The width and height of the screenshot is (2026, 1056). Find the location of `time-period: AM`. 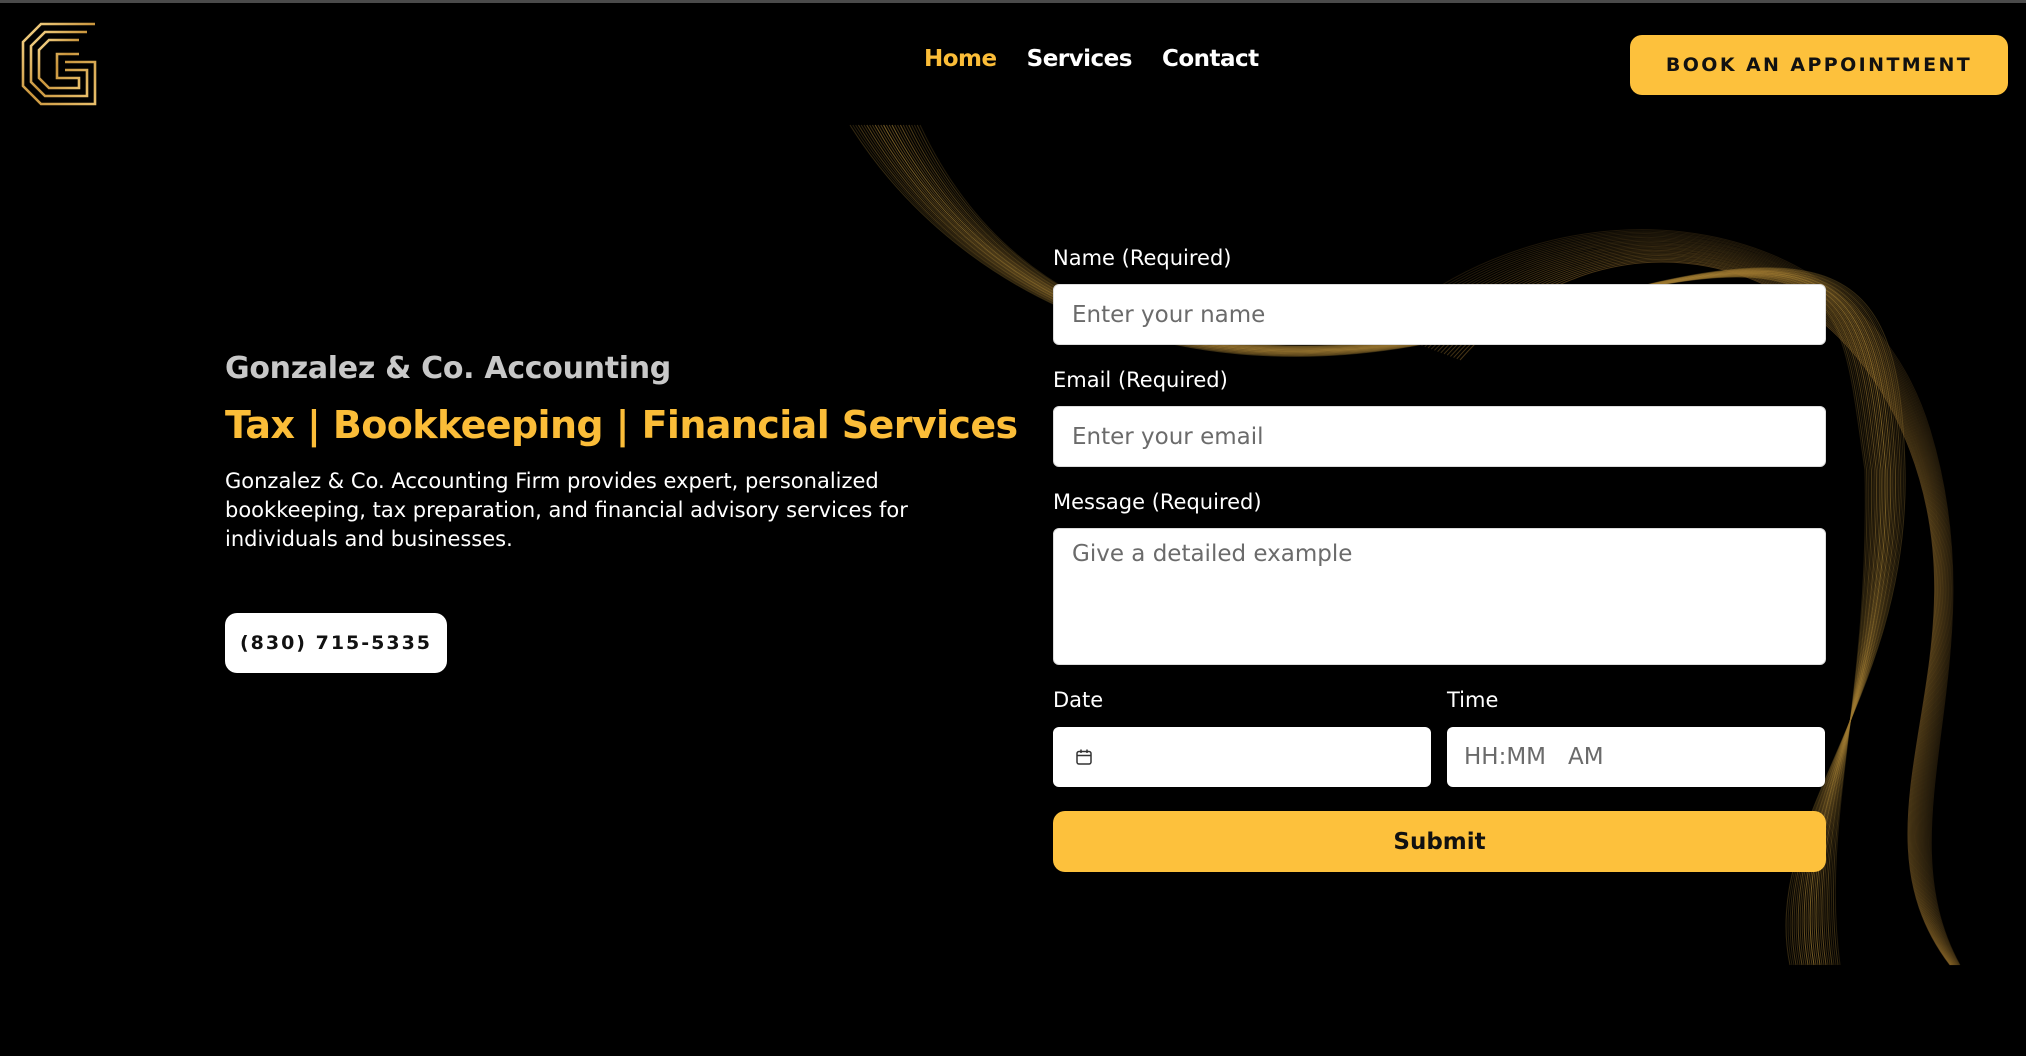

time-period: AM is located at coordinates (1586, 757).